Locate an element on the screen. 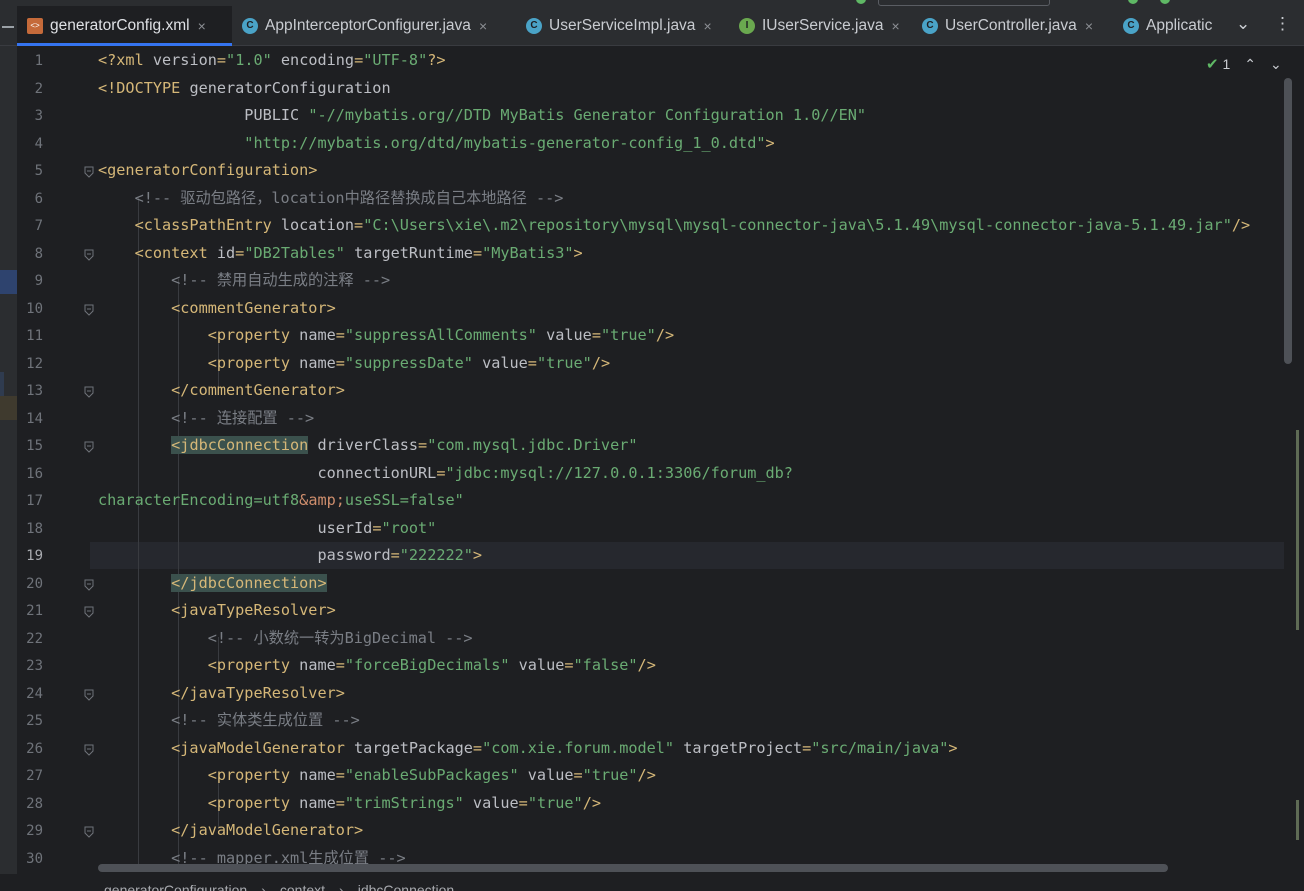 This screenshot has height=891, width=1304. code-line: userId="root" is located at coordinates (267, 528).